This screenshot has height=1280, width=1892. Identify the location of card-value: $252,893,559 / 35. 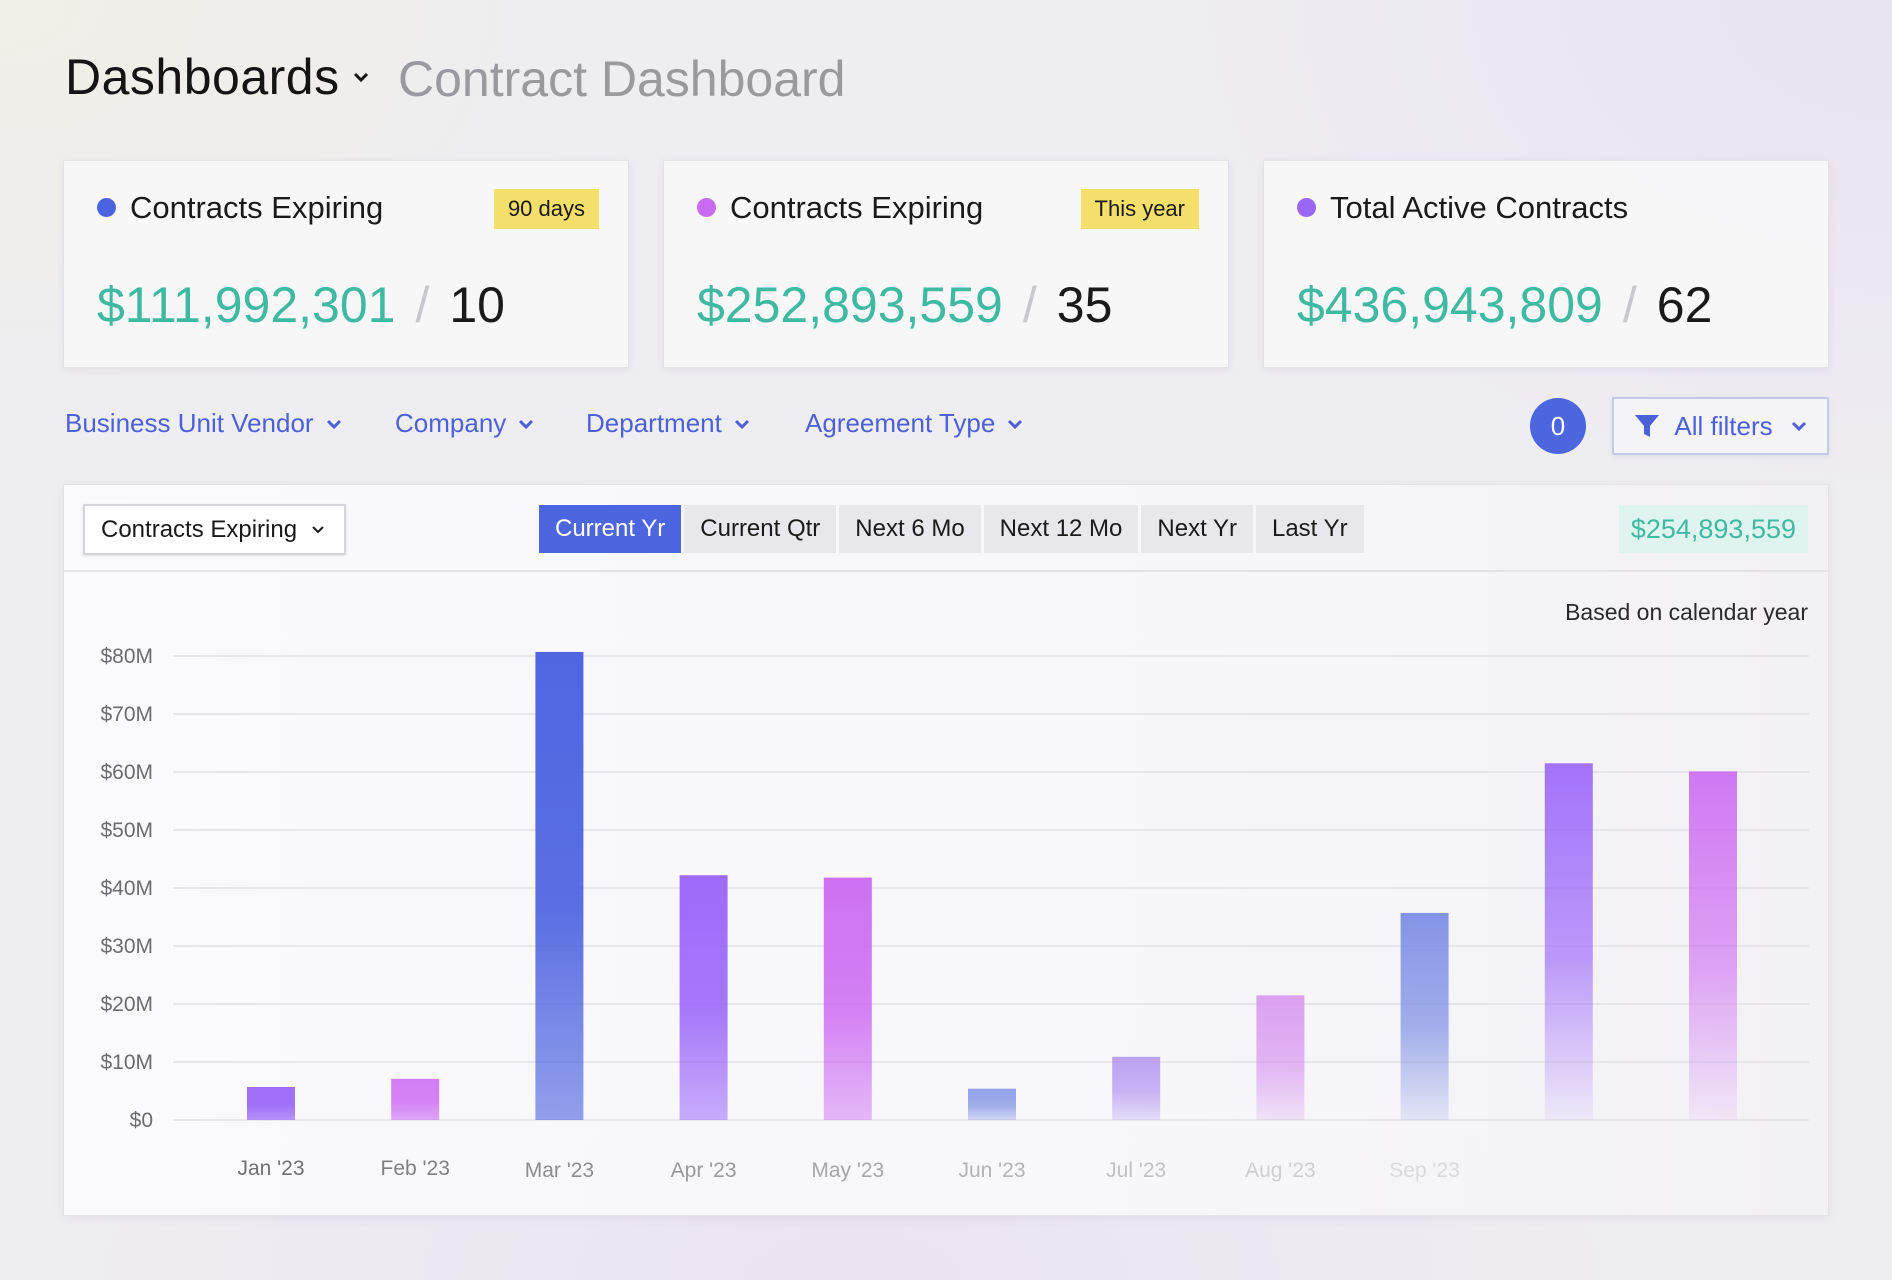
(904, 305).